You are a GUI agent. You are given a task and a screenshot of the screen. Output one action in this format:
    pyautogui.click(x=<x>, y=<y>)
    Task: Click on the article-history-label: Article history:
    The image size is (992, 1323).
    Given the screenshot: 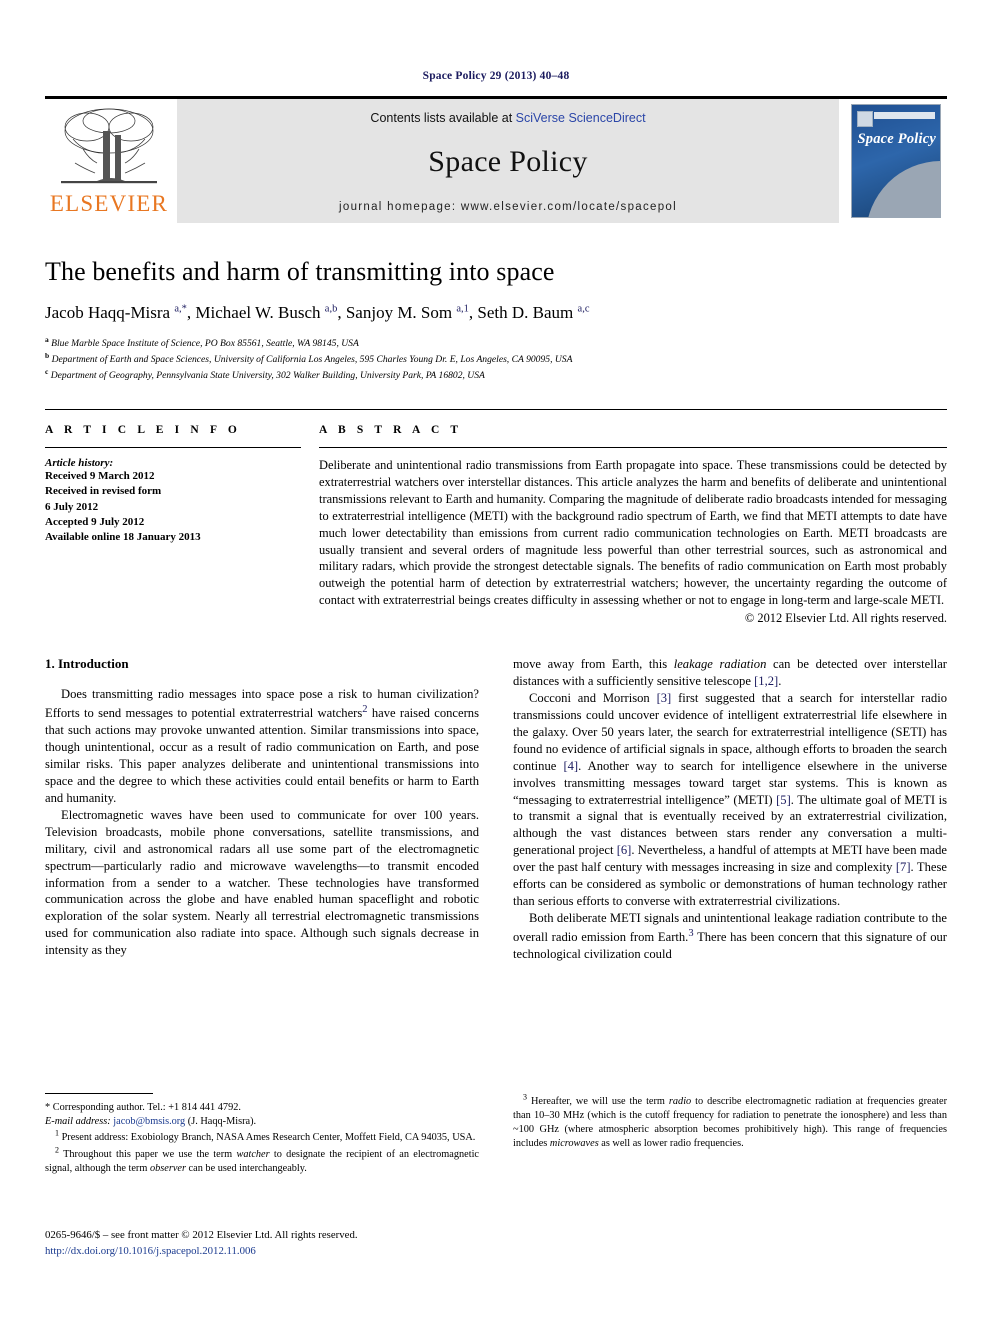 What is the action you would take?
    pyautogui.click(x=79, y=463)
    